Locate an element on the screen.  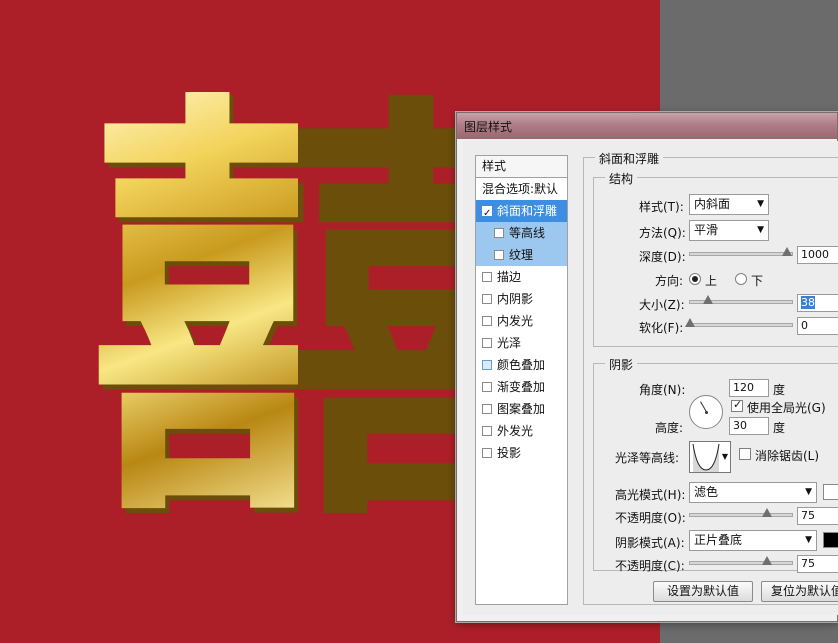
anti-alias-label: 消除锯齿(L) is located at coordinates (787, 456).